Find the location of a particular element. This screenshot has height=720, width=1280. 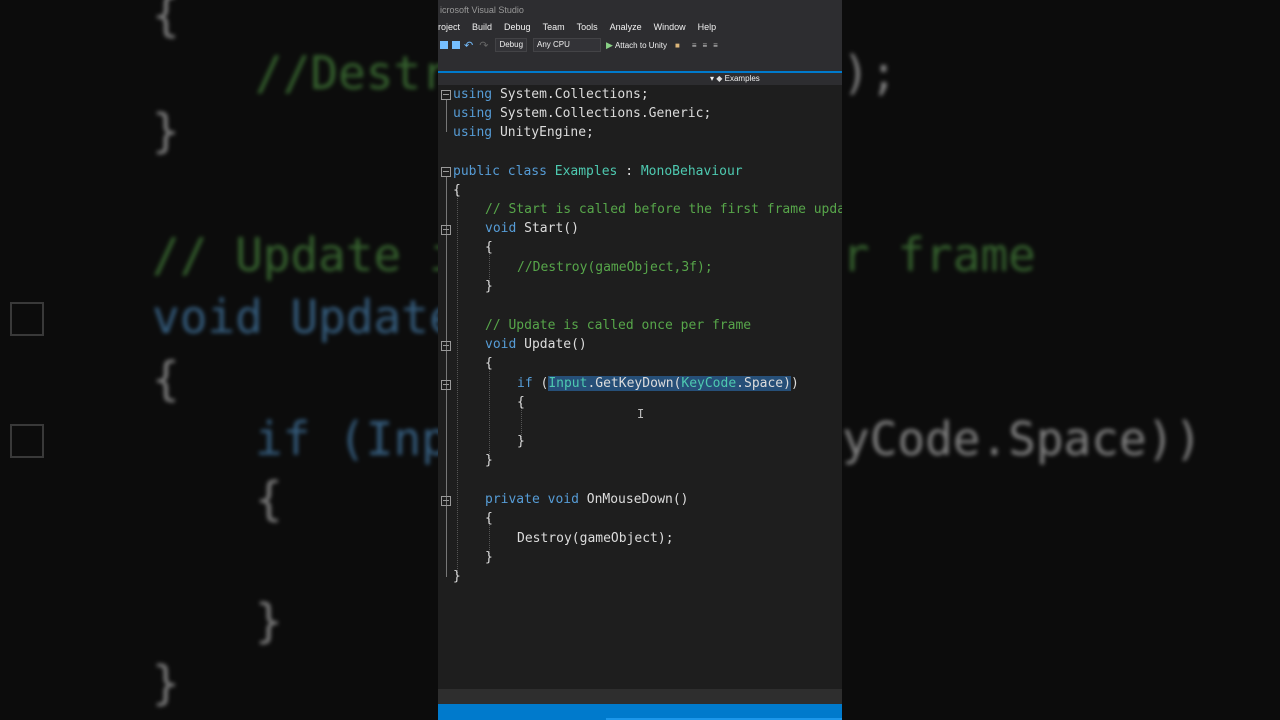

configuration-dropdown: Debug is located at coordinates (511, 45).